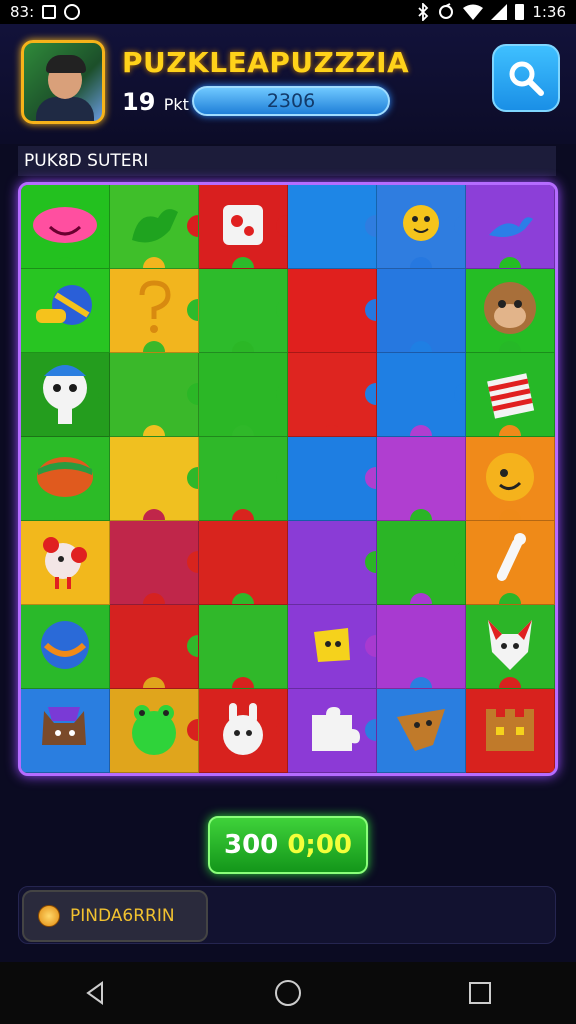 Image resolution: width=576 pixels, height=1024 pixels. I want to click on striped-ball-icon, so click(65, 311).